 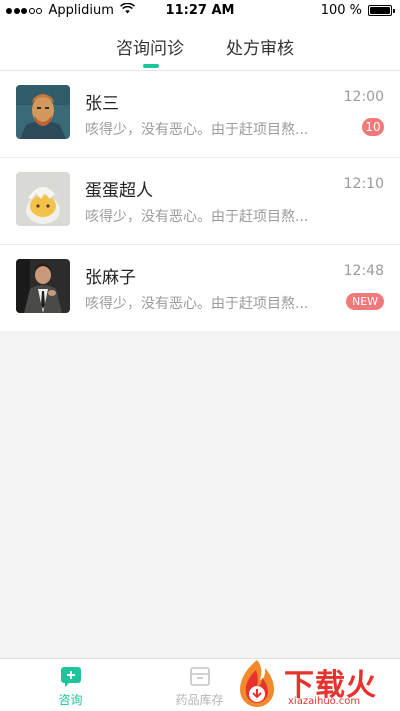 I want to click on nav-item-consult: 咨询, so click(x=70, y=685).